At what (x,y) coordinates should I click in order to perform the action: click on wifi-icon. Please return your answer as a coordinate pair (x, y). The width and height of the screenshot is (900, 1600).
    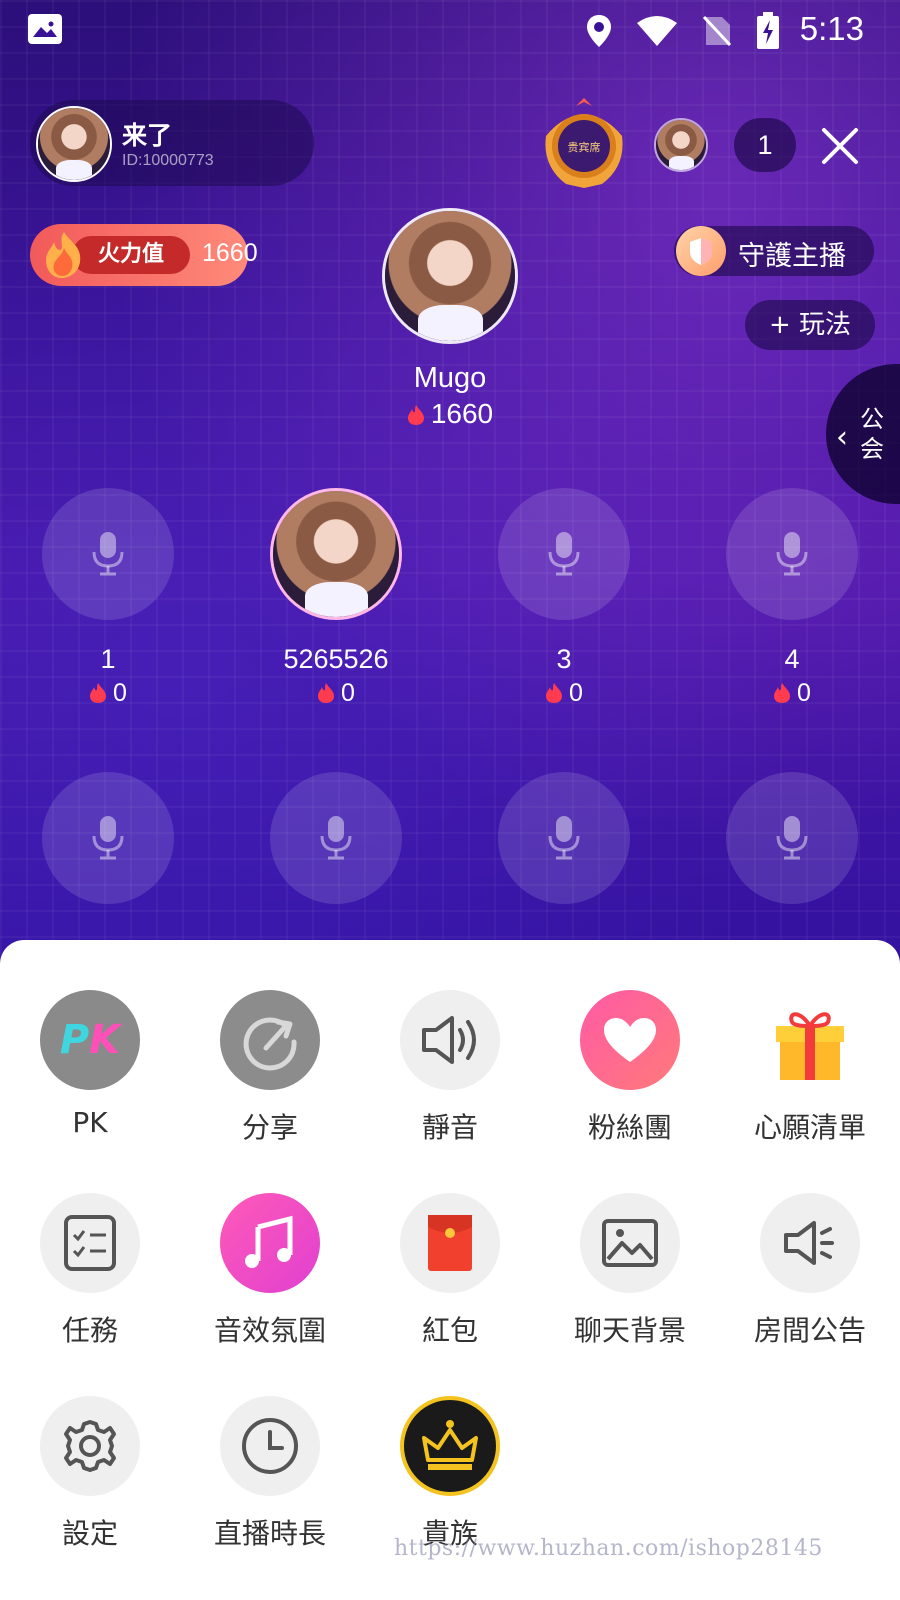
    Looking at the image, I should click on (657, 31).